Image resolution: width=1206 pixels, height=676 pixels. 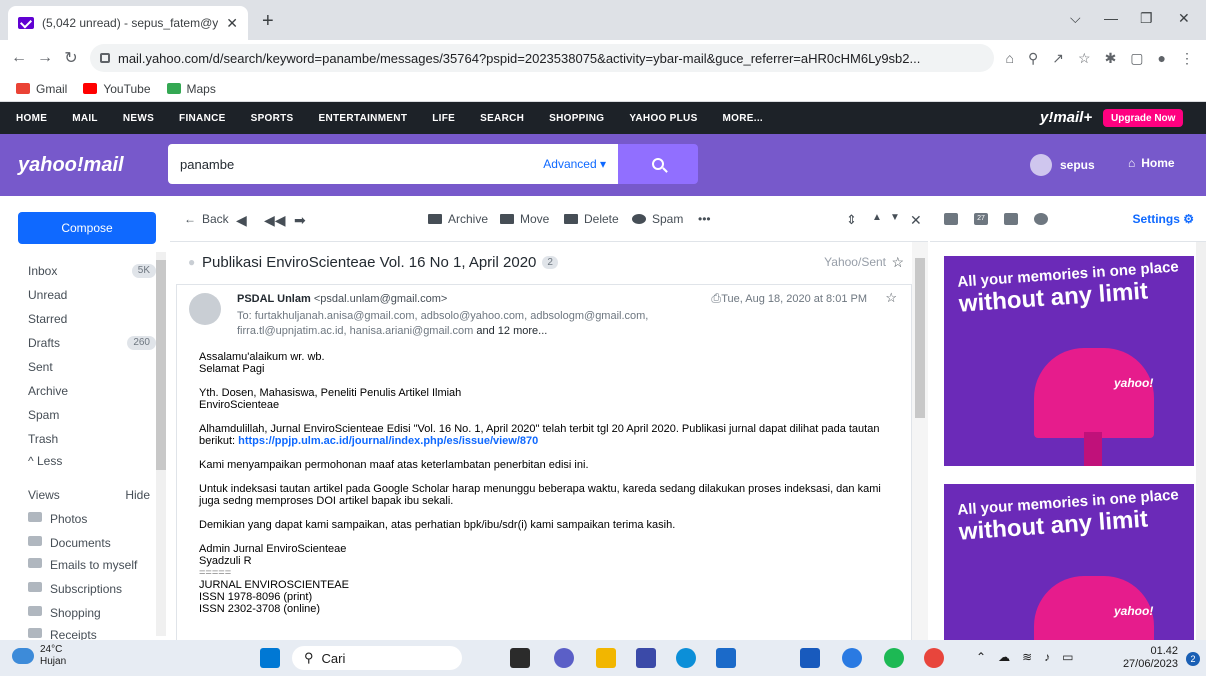 What do you see at coordinates (1010, 58) in the screenshot?
I see `translate-icon: ⌂` at bounding box center [1010, 58].